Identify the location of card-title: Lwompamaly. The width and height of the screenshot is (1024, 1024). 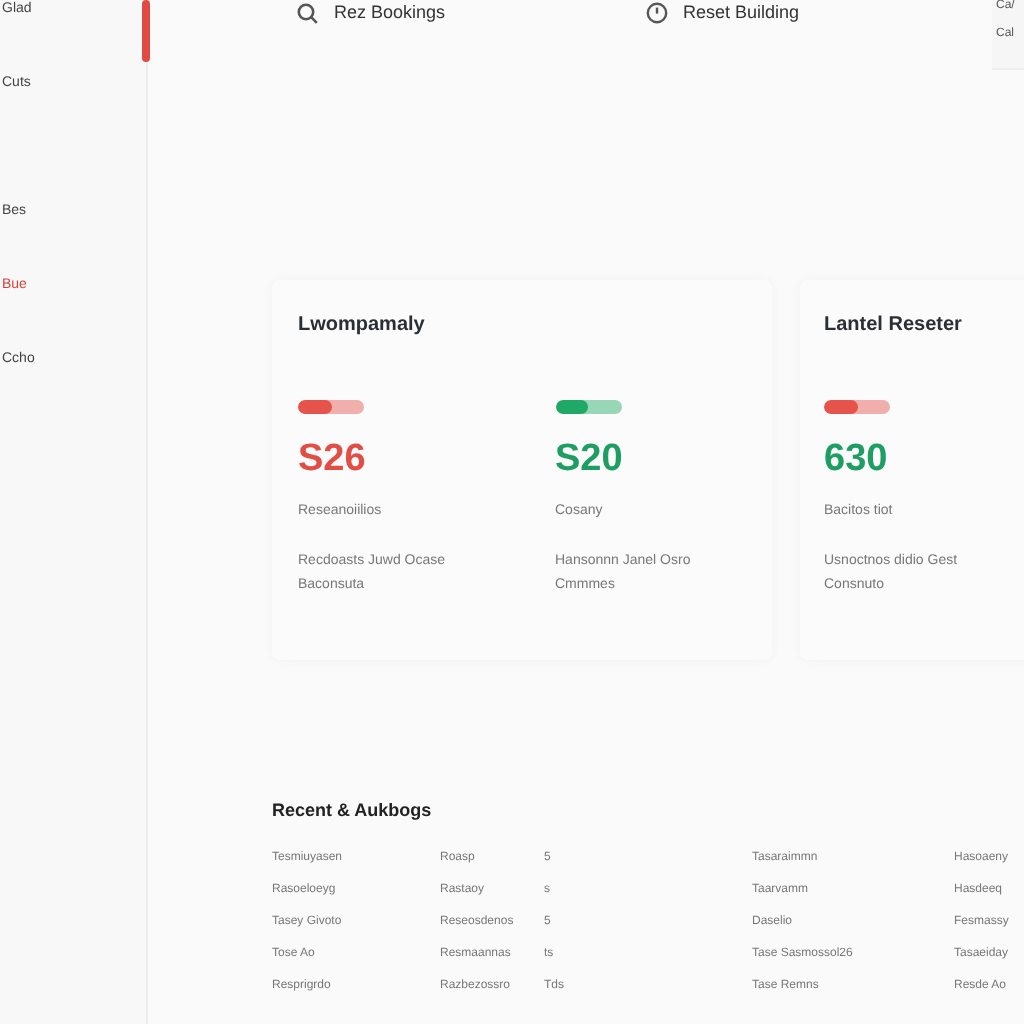
(362, 325).